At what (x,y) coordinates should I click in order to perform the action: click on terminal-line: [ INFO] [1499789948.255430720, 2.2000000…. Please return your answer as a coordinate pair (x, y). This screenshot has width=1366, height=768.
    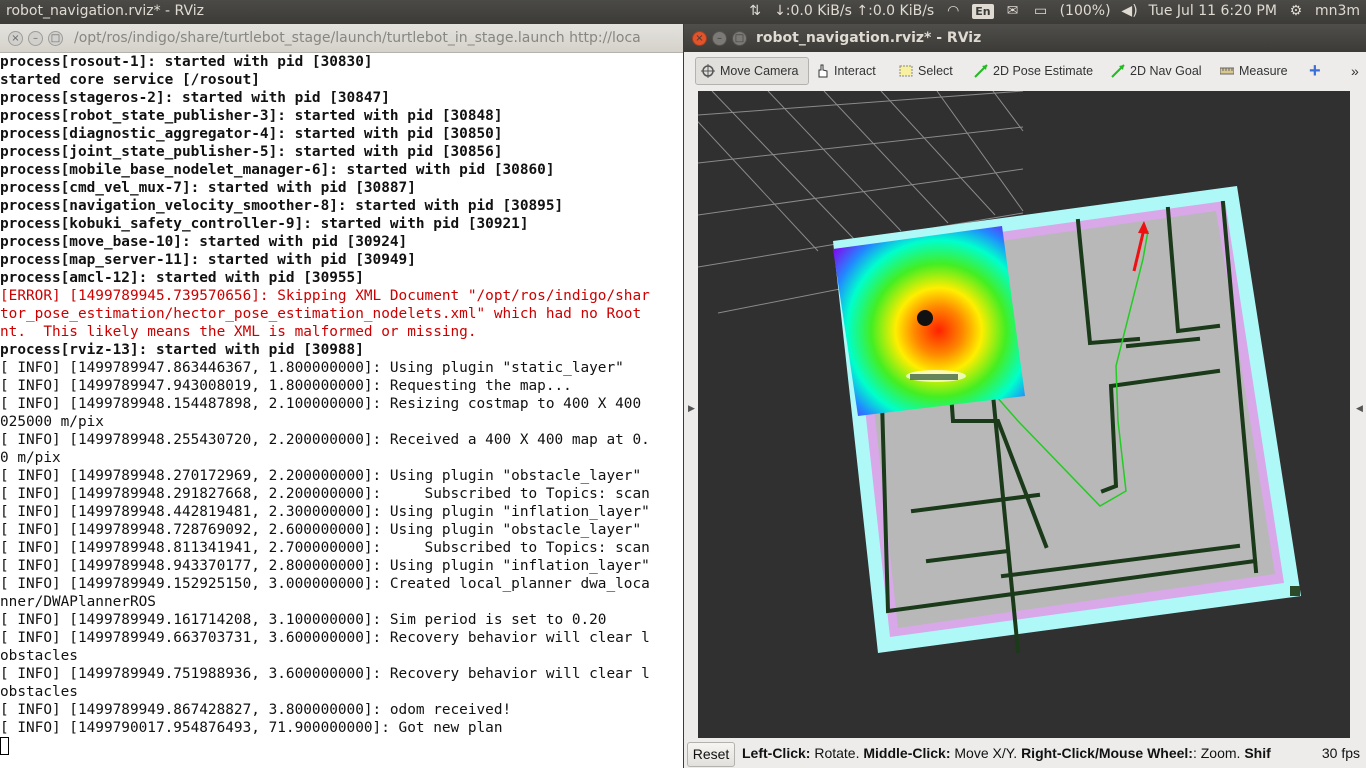
    Looking at the image, I should click on (325, 440).